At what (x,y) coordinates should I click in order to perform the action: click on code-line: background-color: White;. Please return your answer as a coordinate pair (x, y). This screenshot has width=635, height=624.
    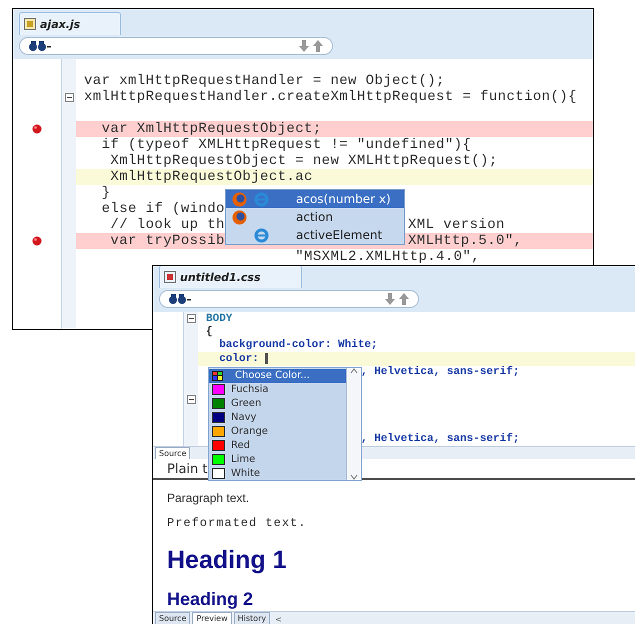
    Looking at the image, I should click on (298, 345).